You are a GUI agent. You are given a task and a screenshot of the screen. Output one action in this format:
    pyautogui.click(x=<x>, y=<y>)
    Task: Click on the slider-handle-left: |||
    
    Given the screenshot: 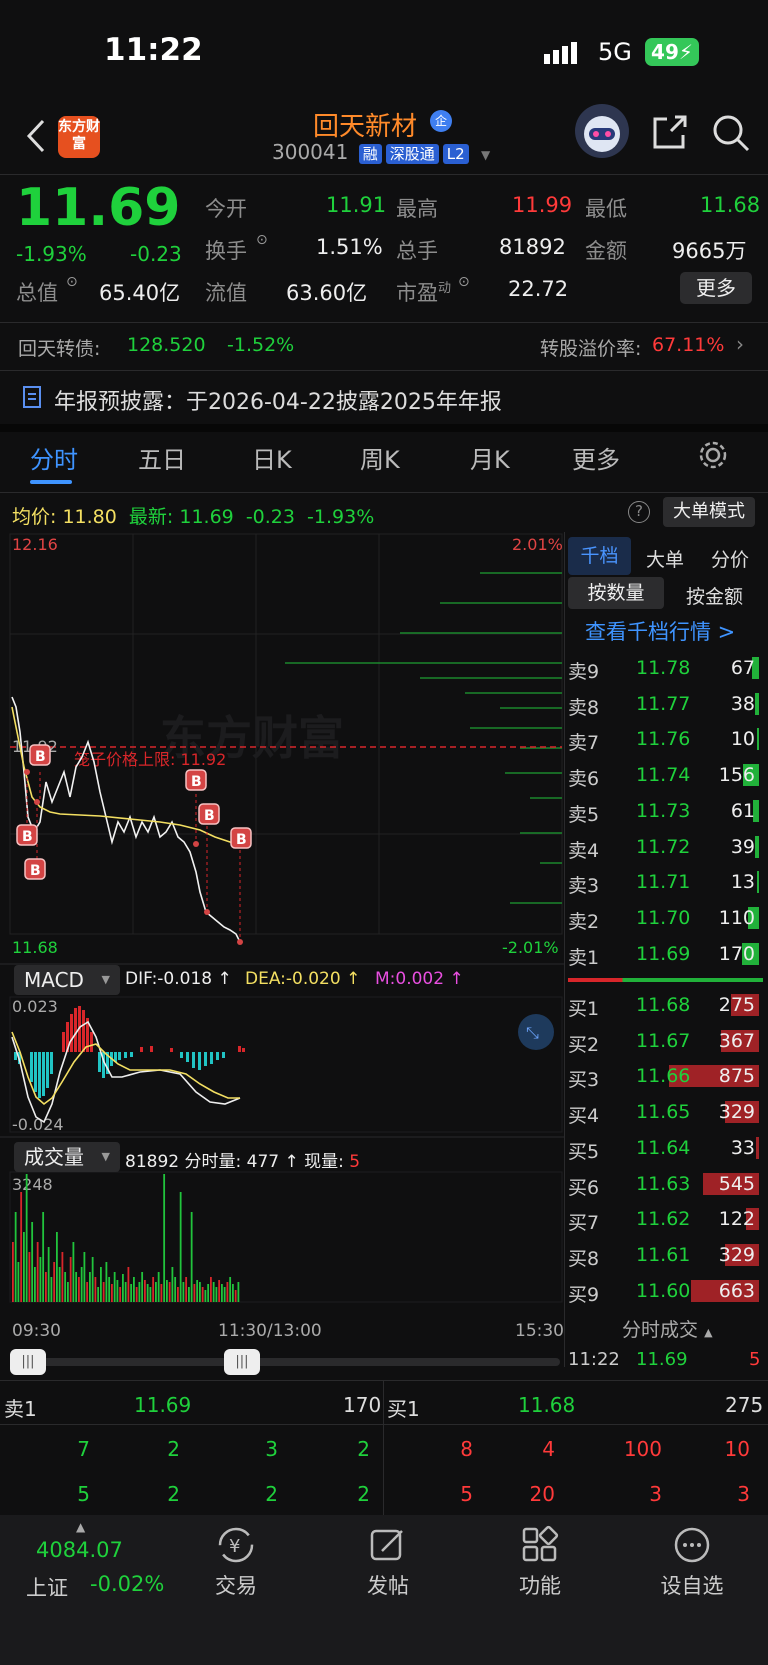 What is the action you would take?
    pyautogui.click(x=28, y=1362)
    